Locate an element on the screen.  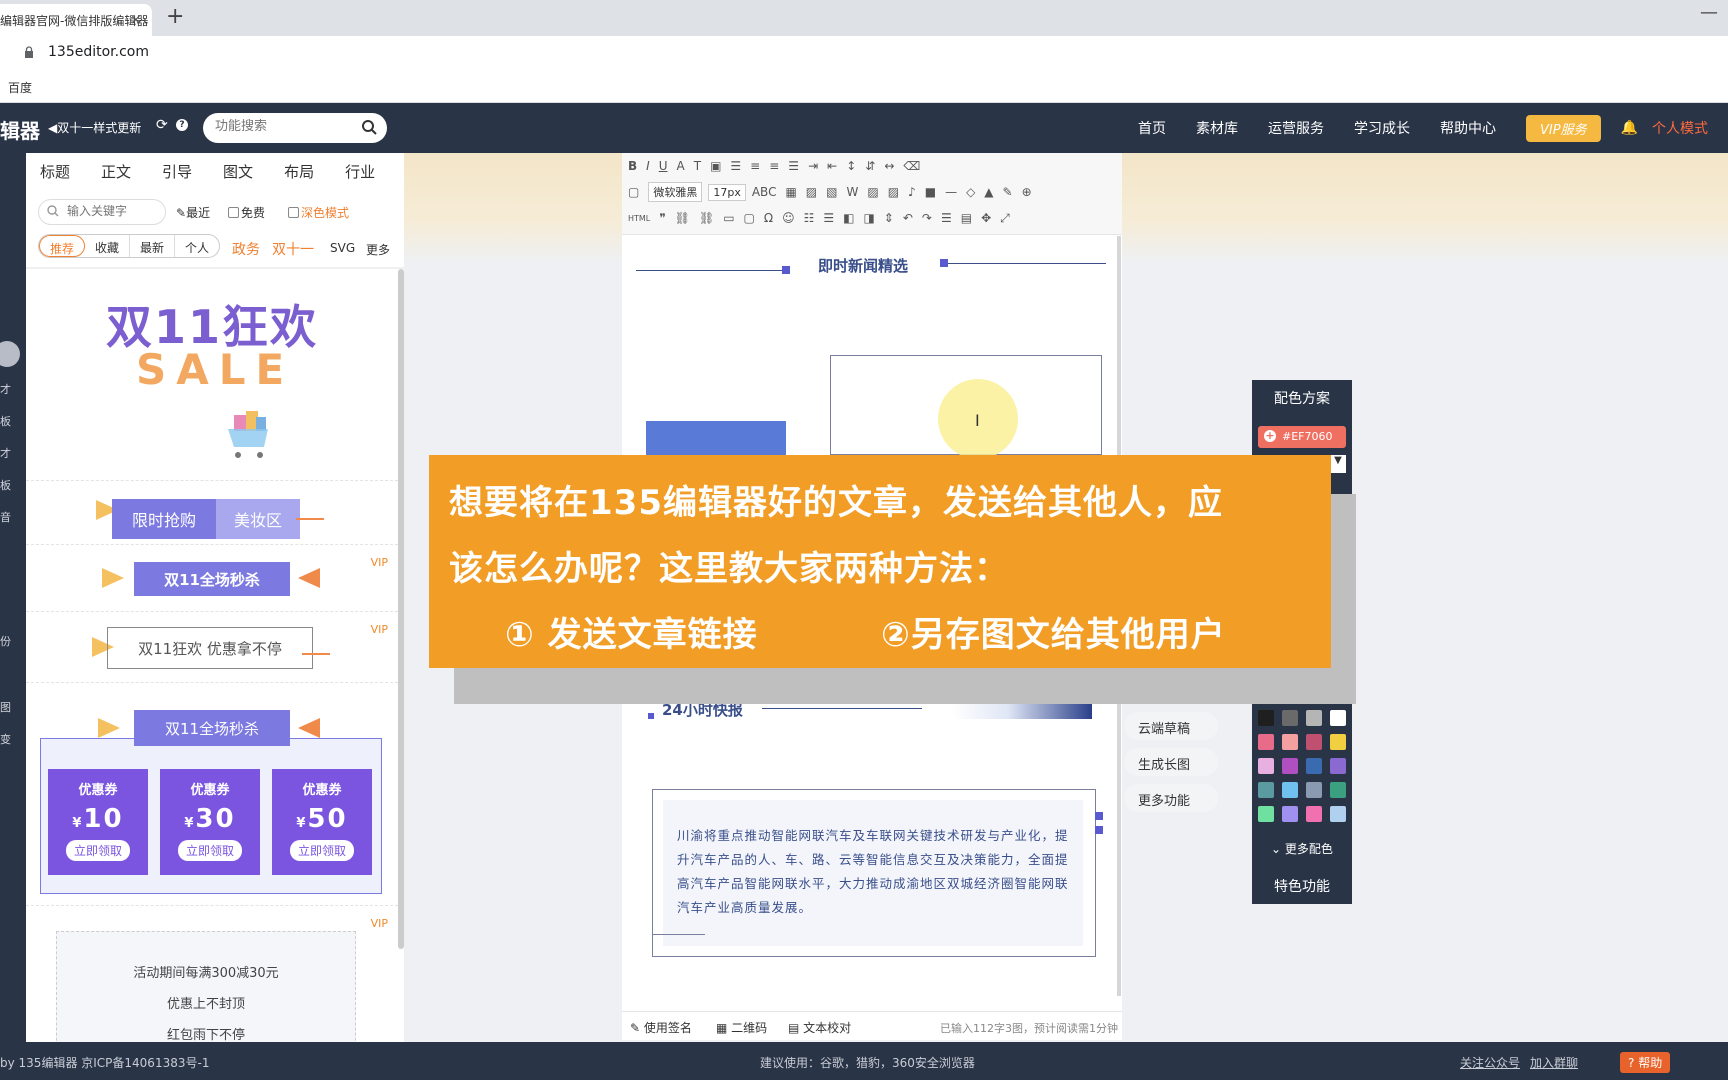
rail-item: 变 is located at coordinates (5, 739).